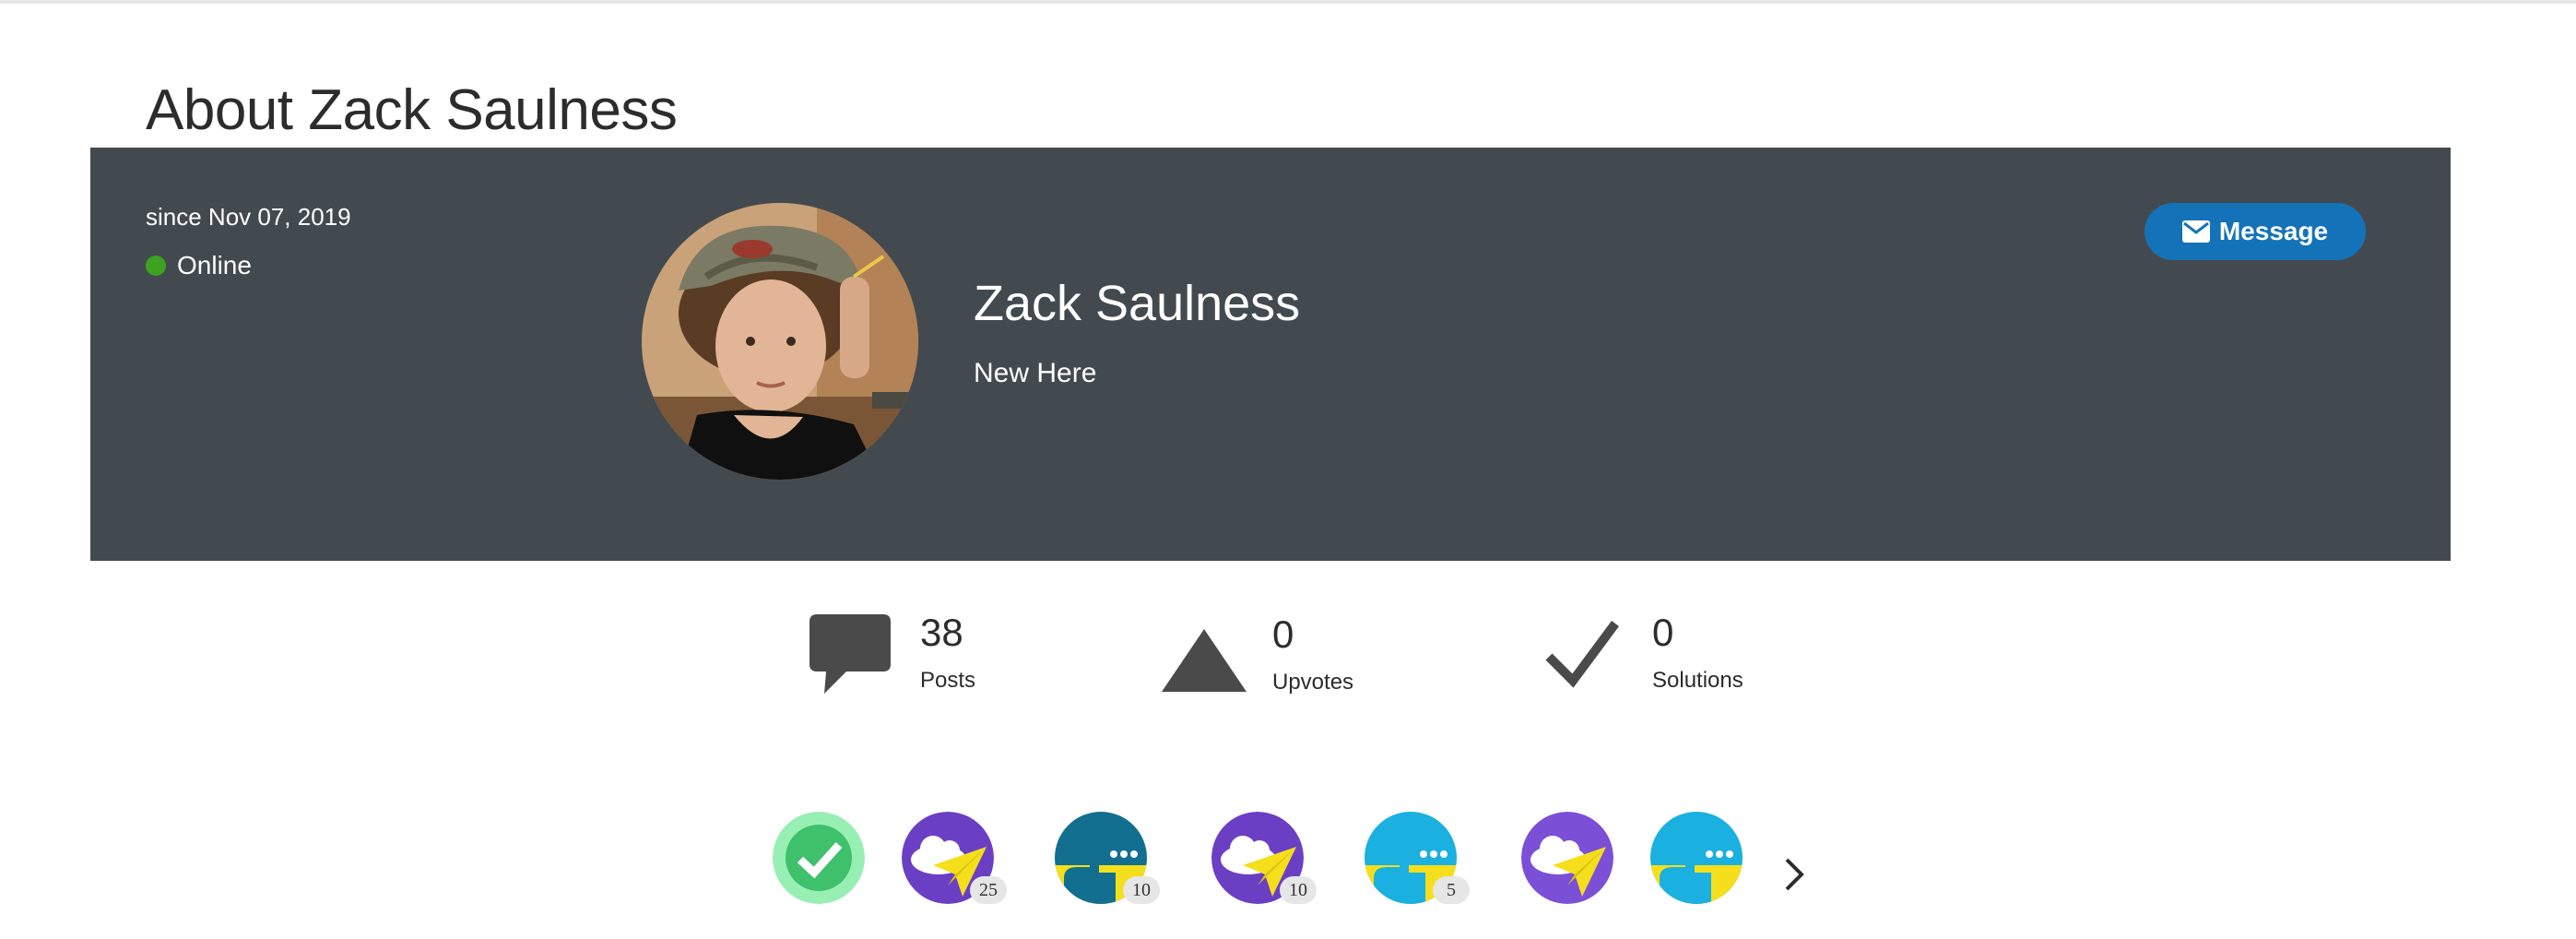 Image resolution: width=2576 pixels, height=939 pixels. What do you see at coordinates (988, 890) in the screenshot?
I see `badge-count: 25` at bounding box center [988, 890].